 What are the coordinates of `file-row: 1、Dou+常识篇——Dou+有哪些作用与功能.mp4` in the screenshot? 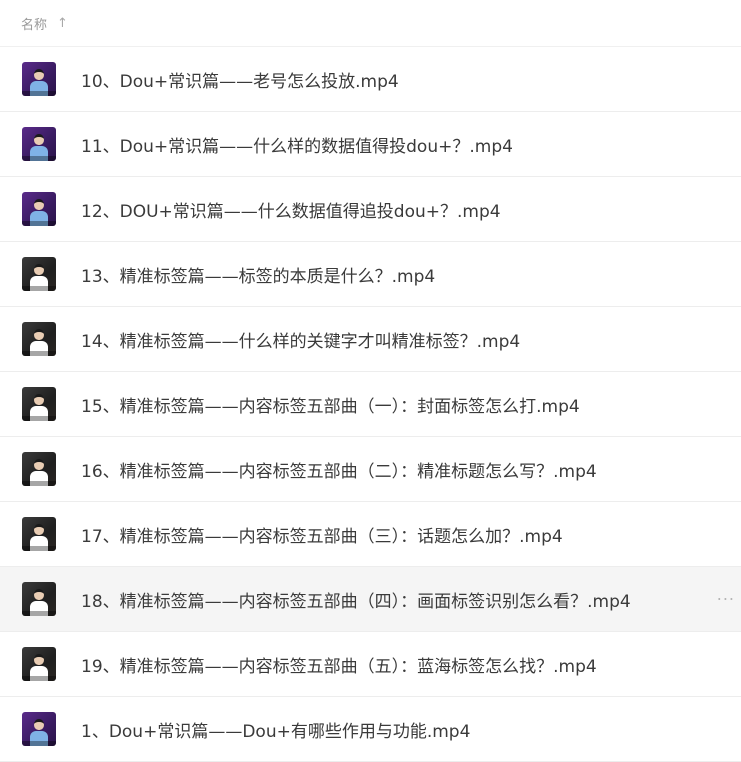 It's located at (370, 729).